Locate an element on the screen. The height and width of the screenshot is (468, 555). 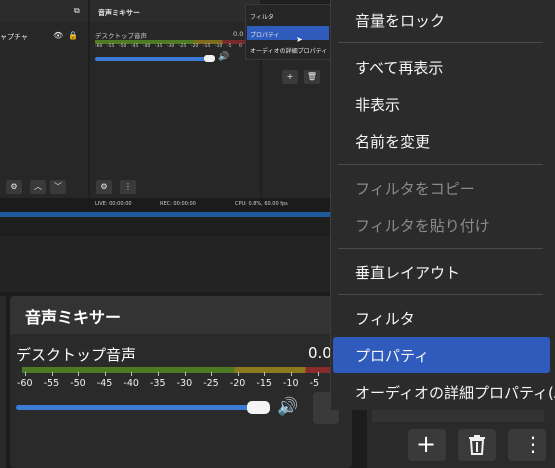
mini-tick-label: -60 is located at coordinates (99, 46).